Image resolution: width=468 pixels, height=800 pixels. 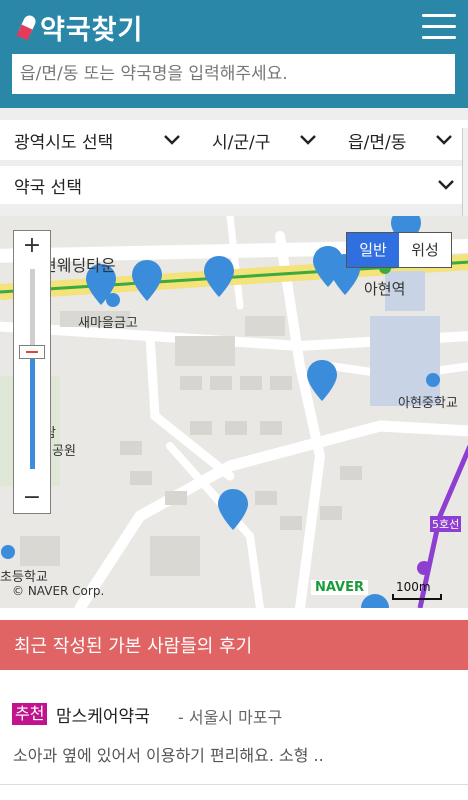 What do you see at coordinates (413, 587) in the screenshot?
I see `map-scale-label: 100m` at bounding box center [413, 587].